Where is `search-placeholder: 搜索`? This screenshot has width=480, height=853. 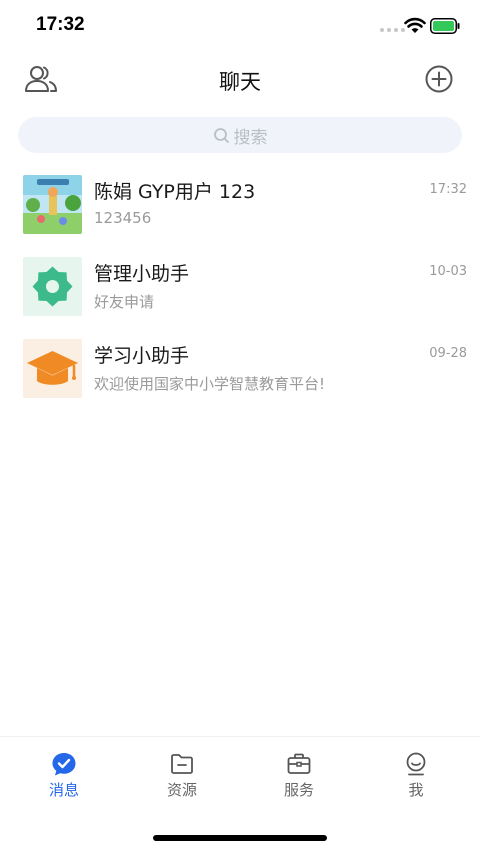
search-placeholder: 搜索 is located at coordinates (250, 137).